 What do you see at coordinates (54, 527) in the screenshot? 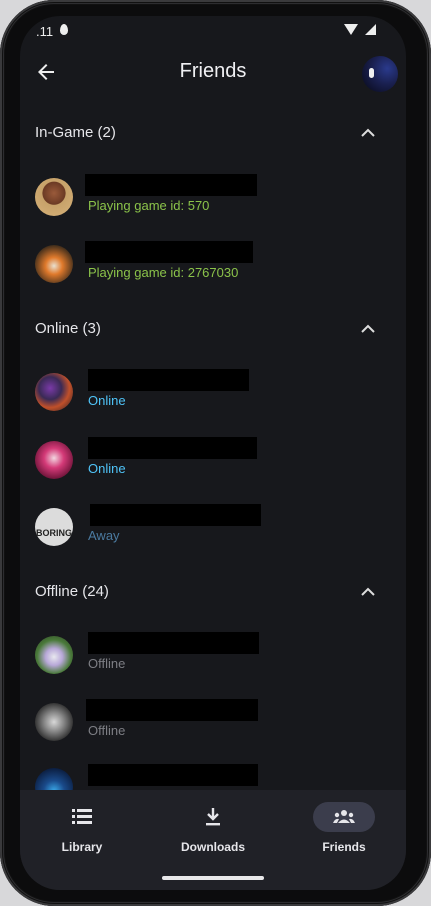
I see `friend-avatar: BORING` at bounding box center [54, 527].